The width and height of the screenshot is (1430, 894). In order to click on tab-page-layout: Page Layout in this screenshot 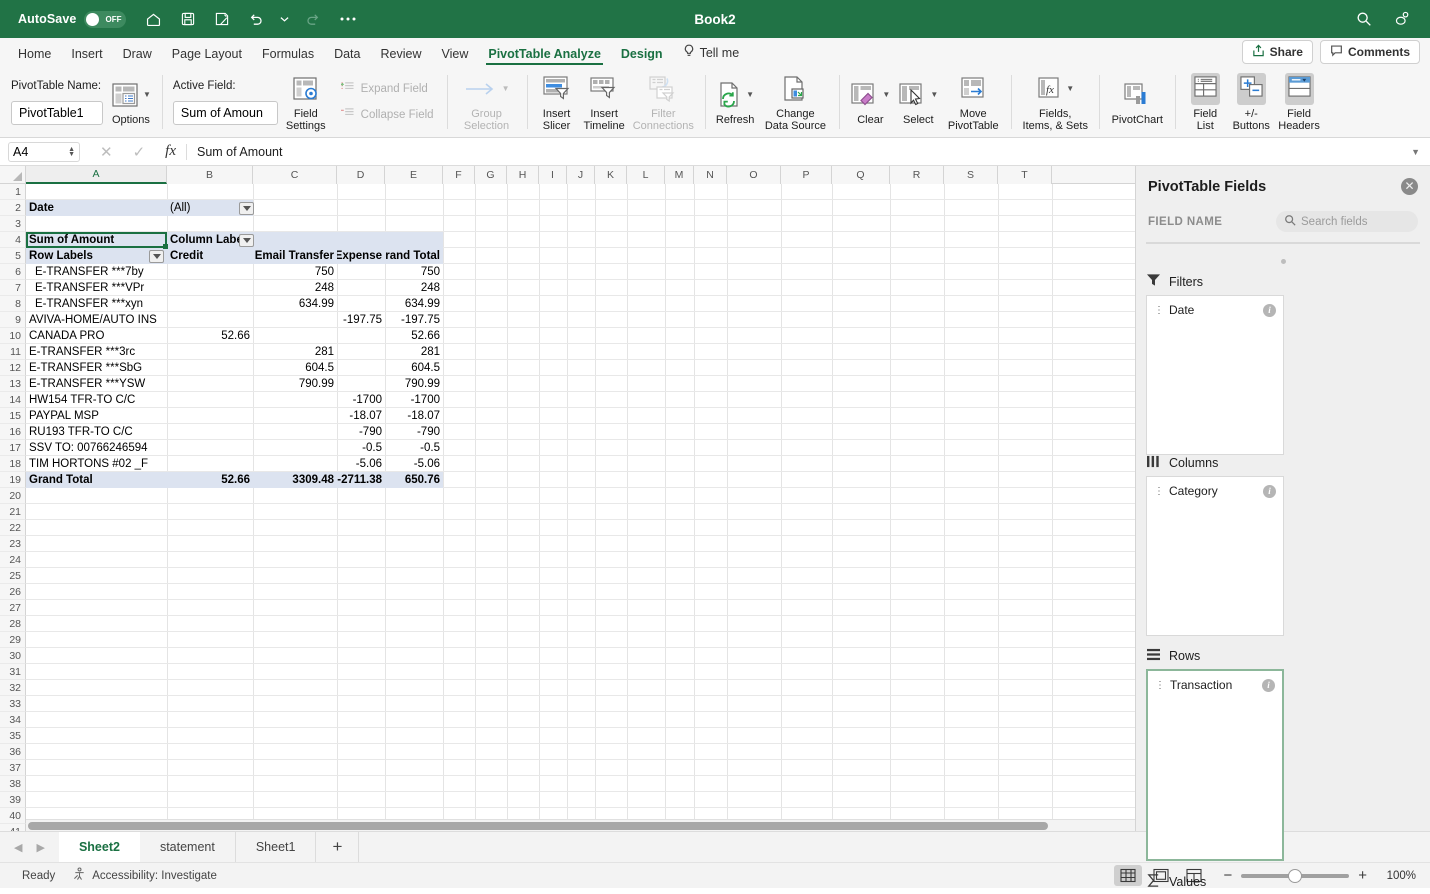, I will do `click(207, 57)`.